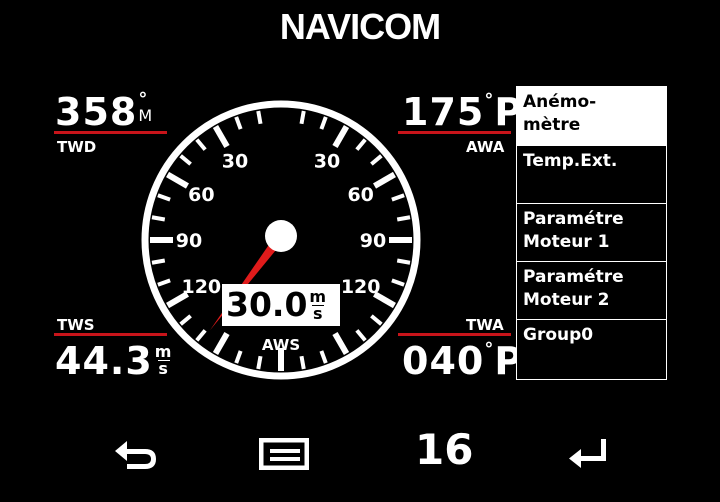  What do you see at coordinates (281, 345) in the screenshot?
I see `gauge-label: AWS` at bounding box center [281, 345].